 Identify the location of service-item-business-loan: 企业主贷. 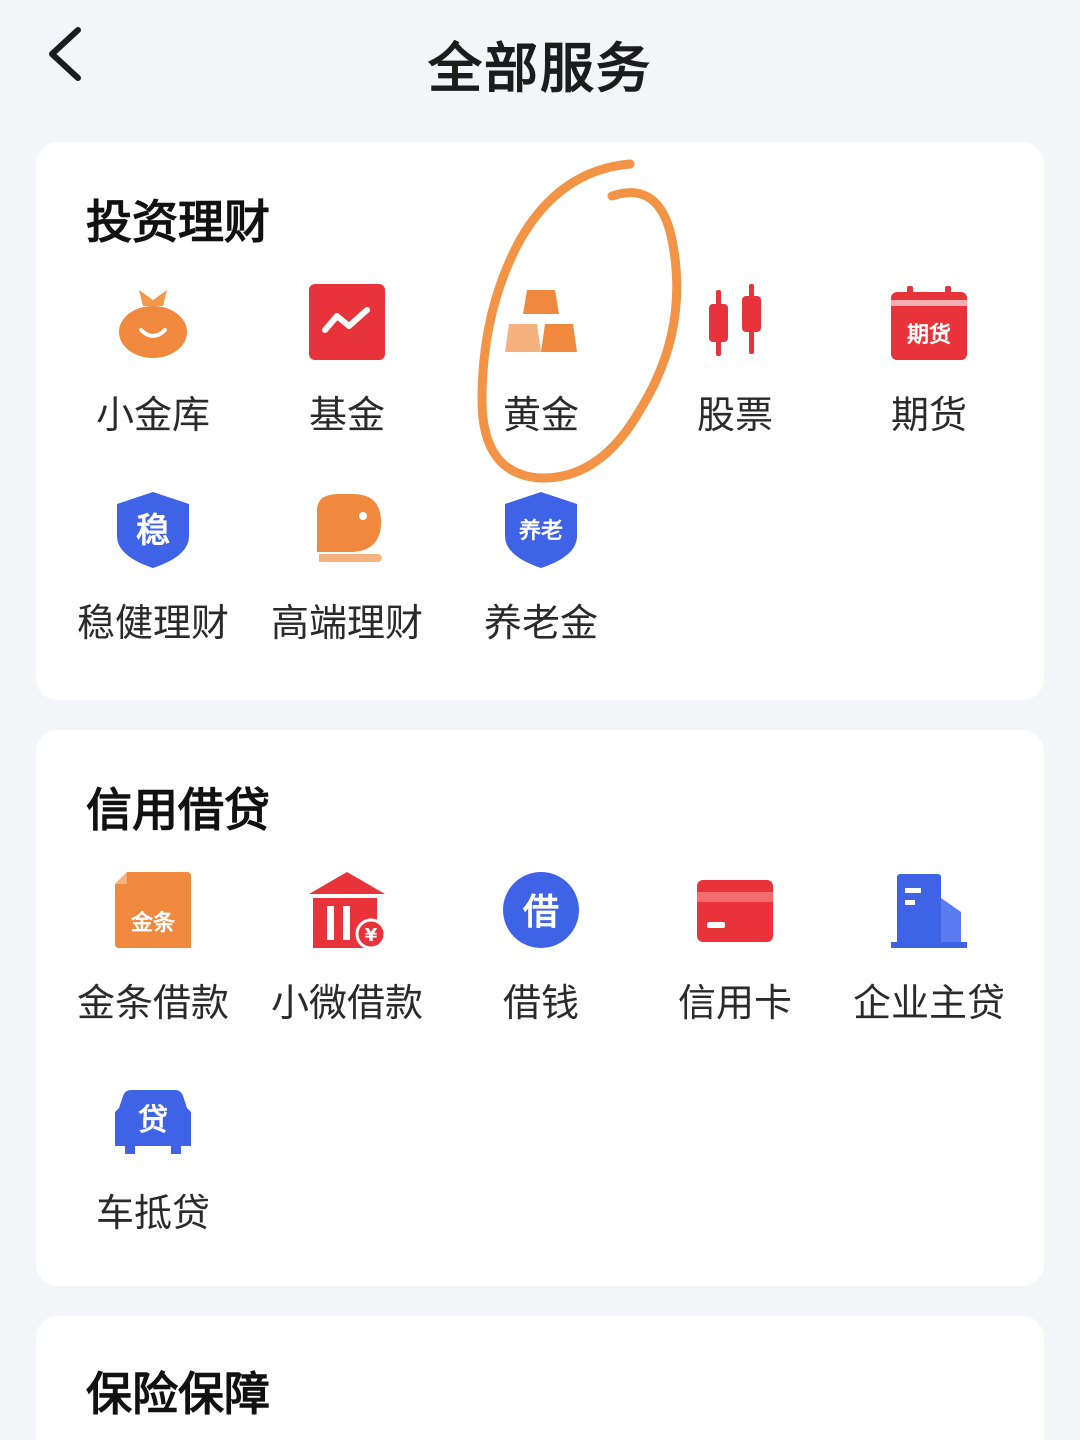
(929, 962).